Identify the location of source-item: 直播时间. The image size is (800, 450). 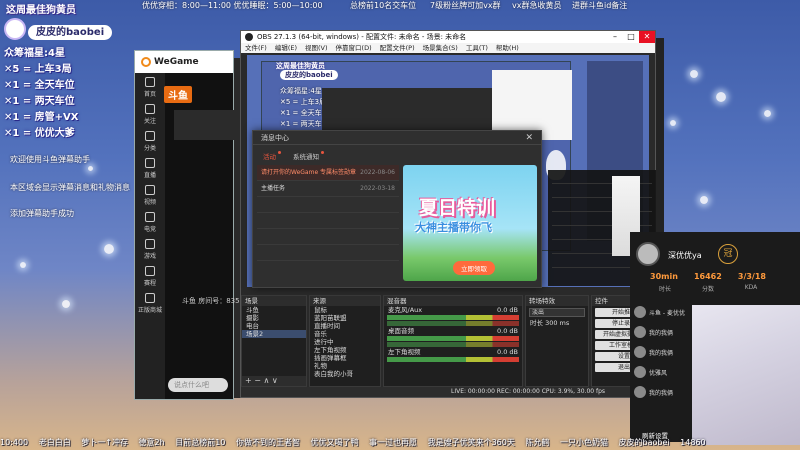
(345, 326).